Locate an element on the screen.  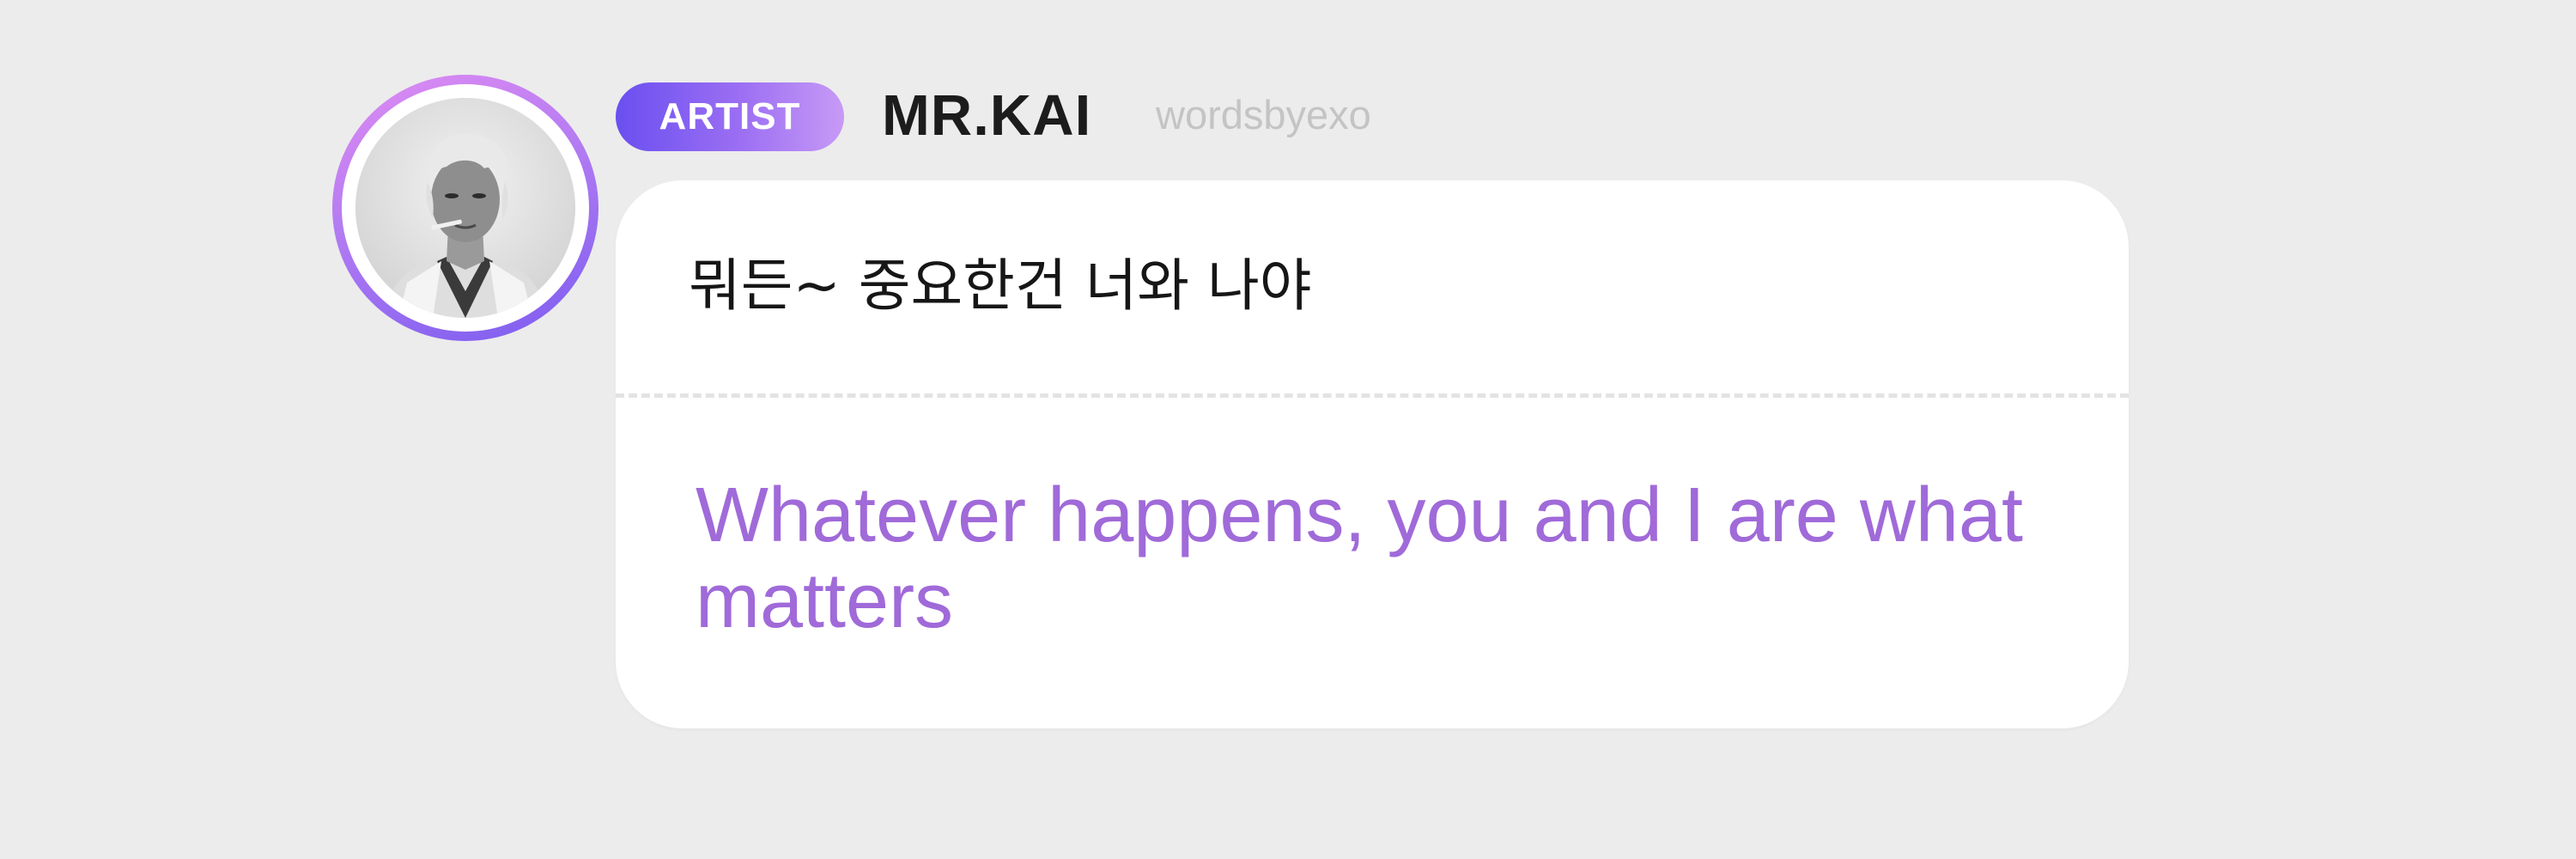
avatar-photo is located at coordinates (465, 208).